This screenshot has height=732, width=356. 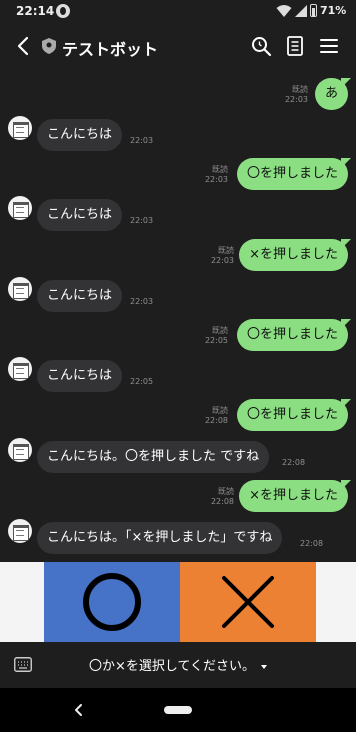 I want to click on outgoing-message-bubble: あ, so click(x=331, y=94).